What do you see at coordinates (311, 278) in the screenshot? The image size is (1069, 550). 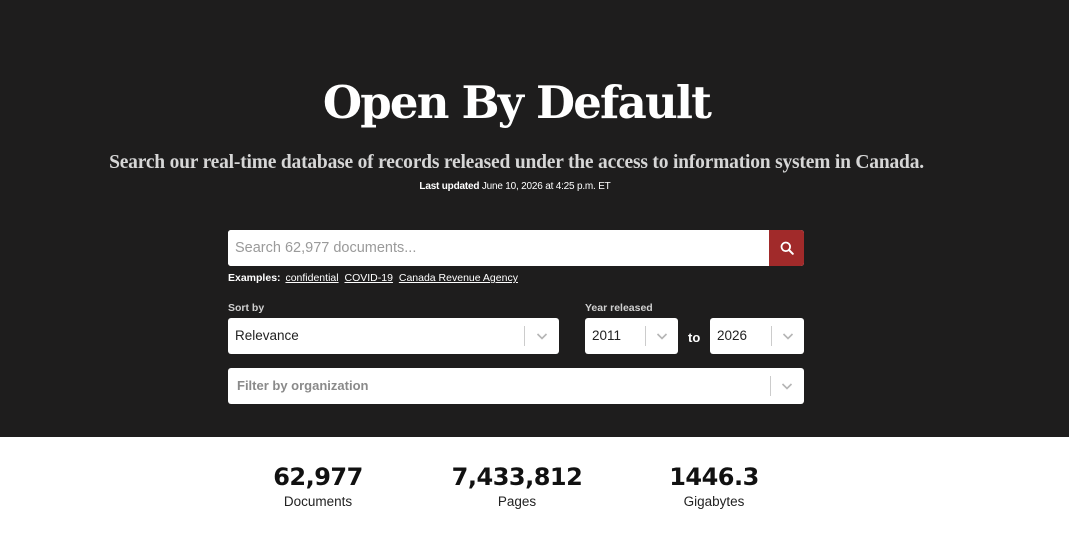 I see `example-link-confidential: confidential` at bounding box center [311, 278].